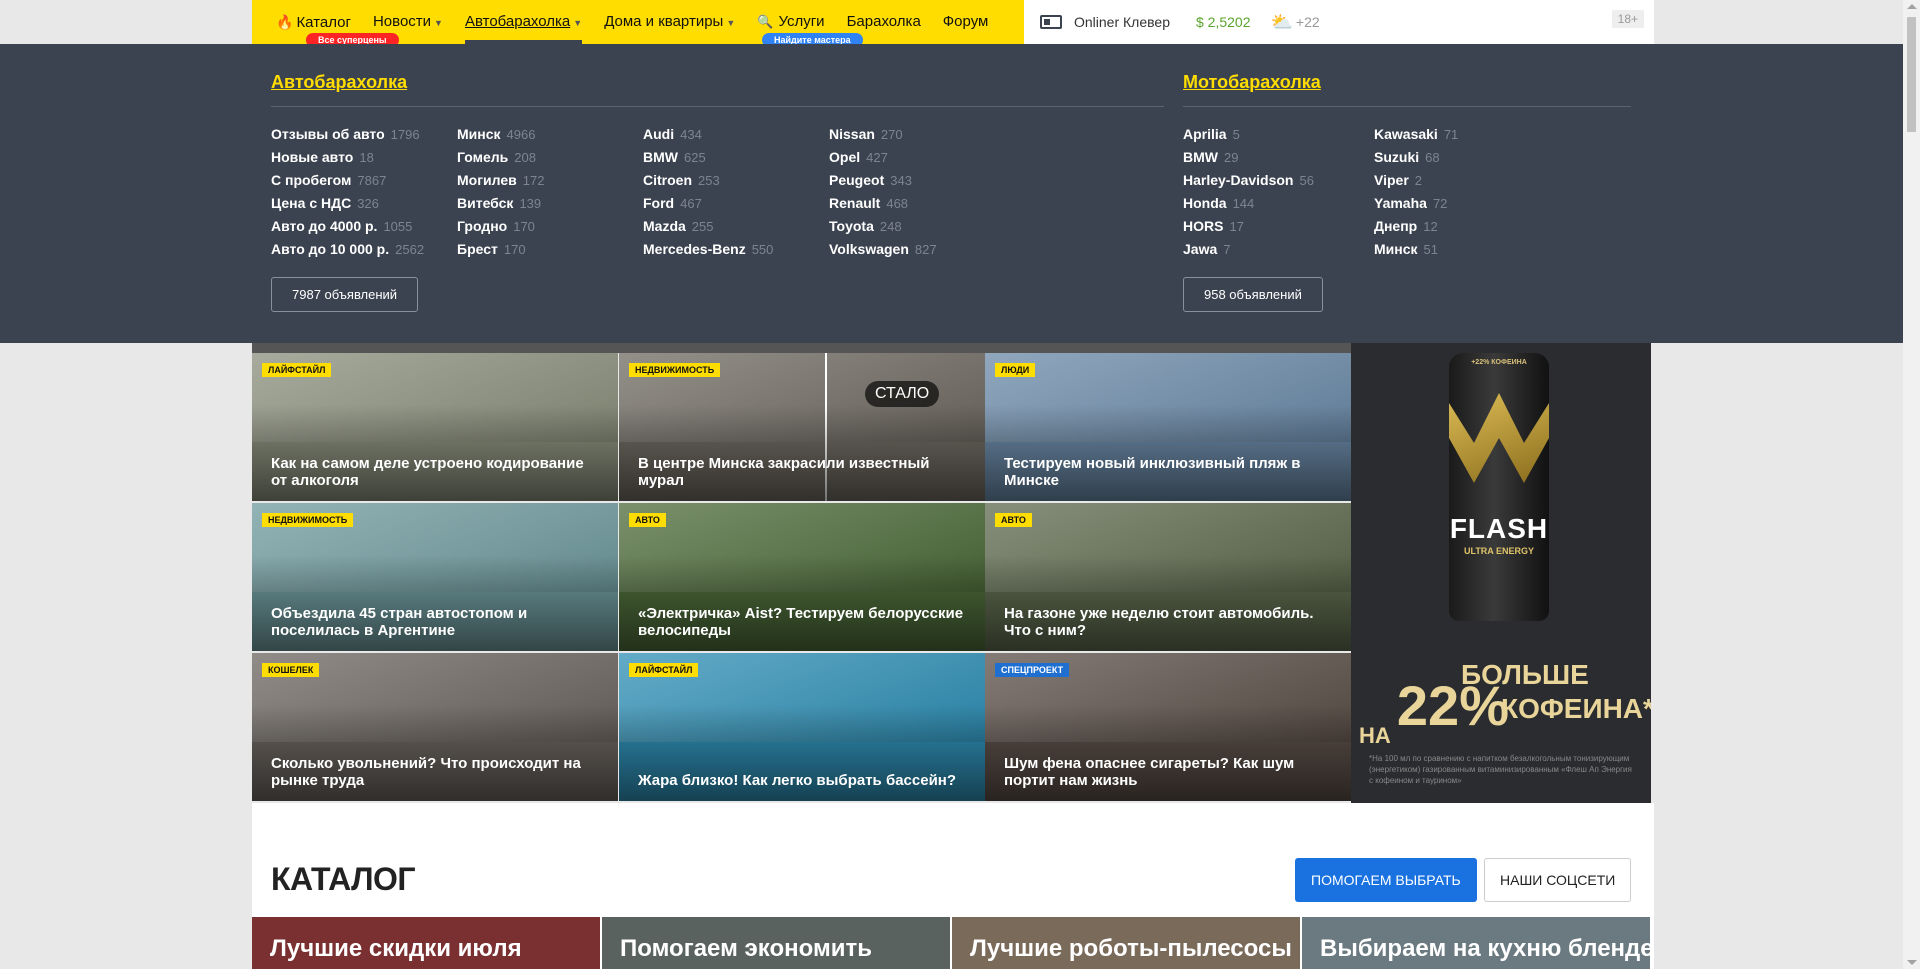 Image resolution: width=1920 pixels, height=969 pixels. What do you see at coordinates (803, 780) in the screenshot?
I see `news-title: Жара близко! Как легко выбрать бассейн?` at bounding box center [803, 780].